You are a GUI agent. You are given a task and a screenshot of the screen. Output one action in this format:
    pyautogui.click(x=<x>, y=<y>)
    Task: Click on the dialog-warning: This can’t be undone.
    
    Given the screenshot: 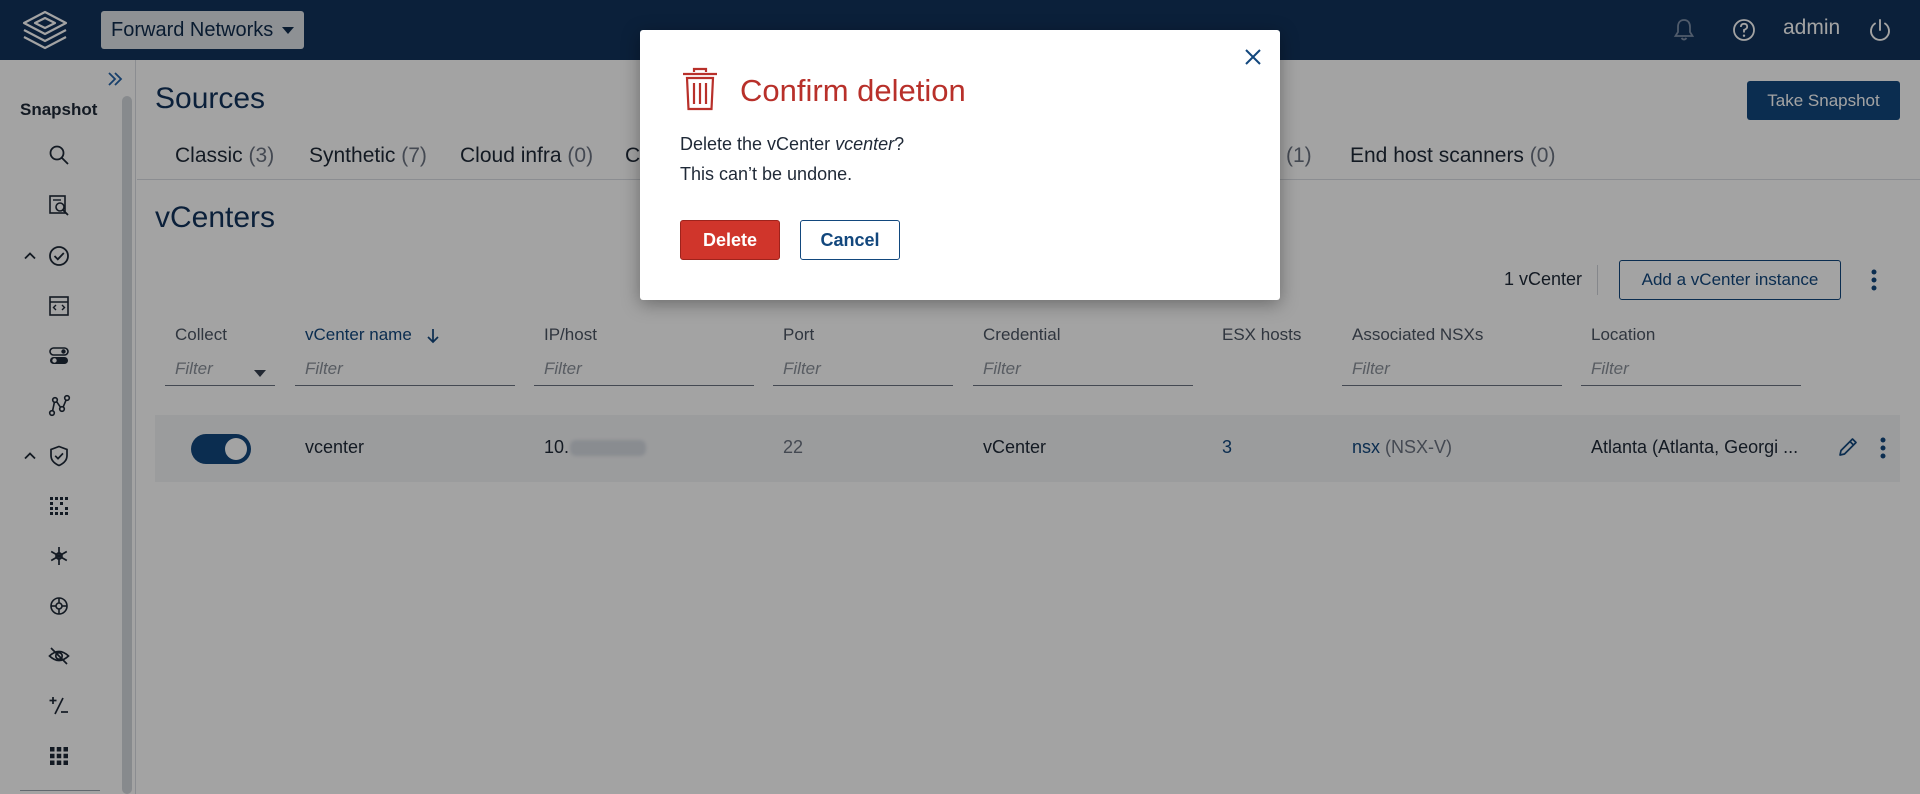 What is the action you would take?
    pyautogui.click(x=766, y=174)
    